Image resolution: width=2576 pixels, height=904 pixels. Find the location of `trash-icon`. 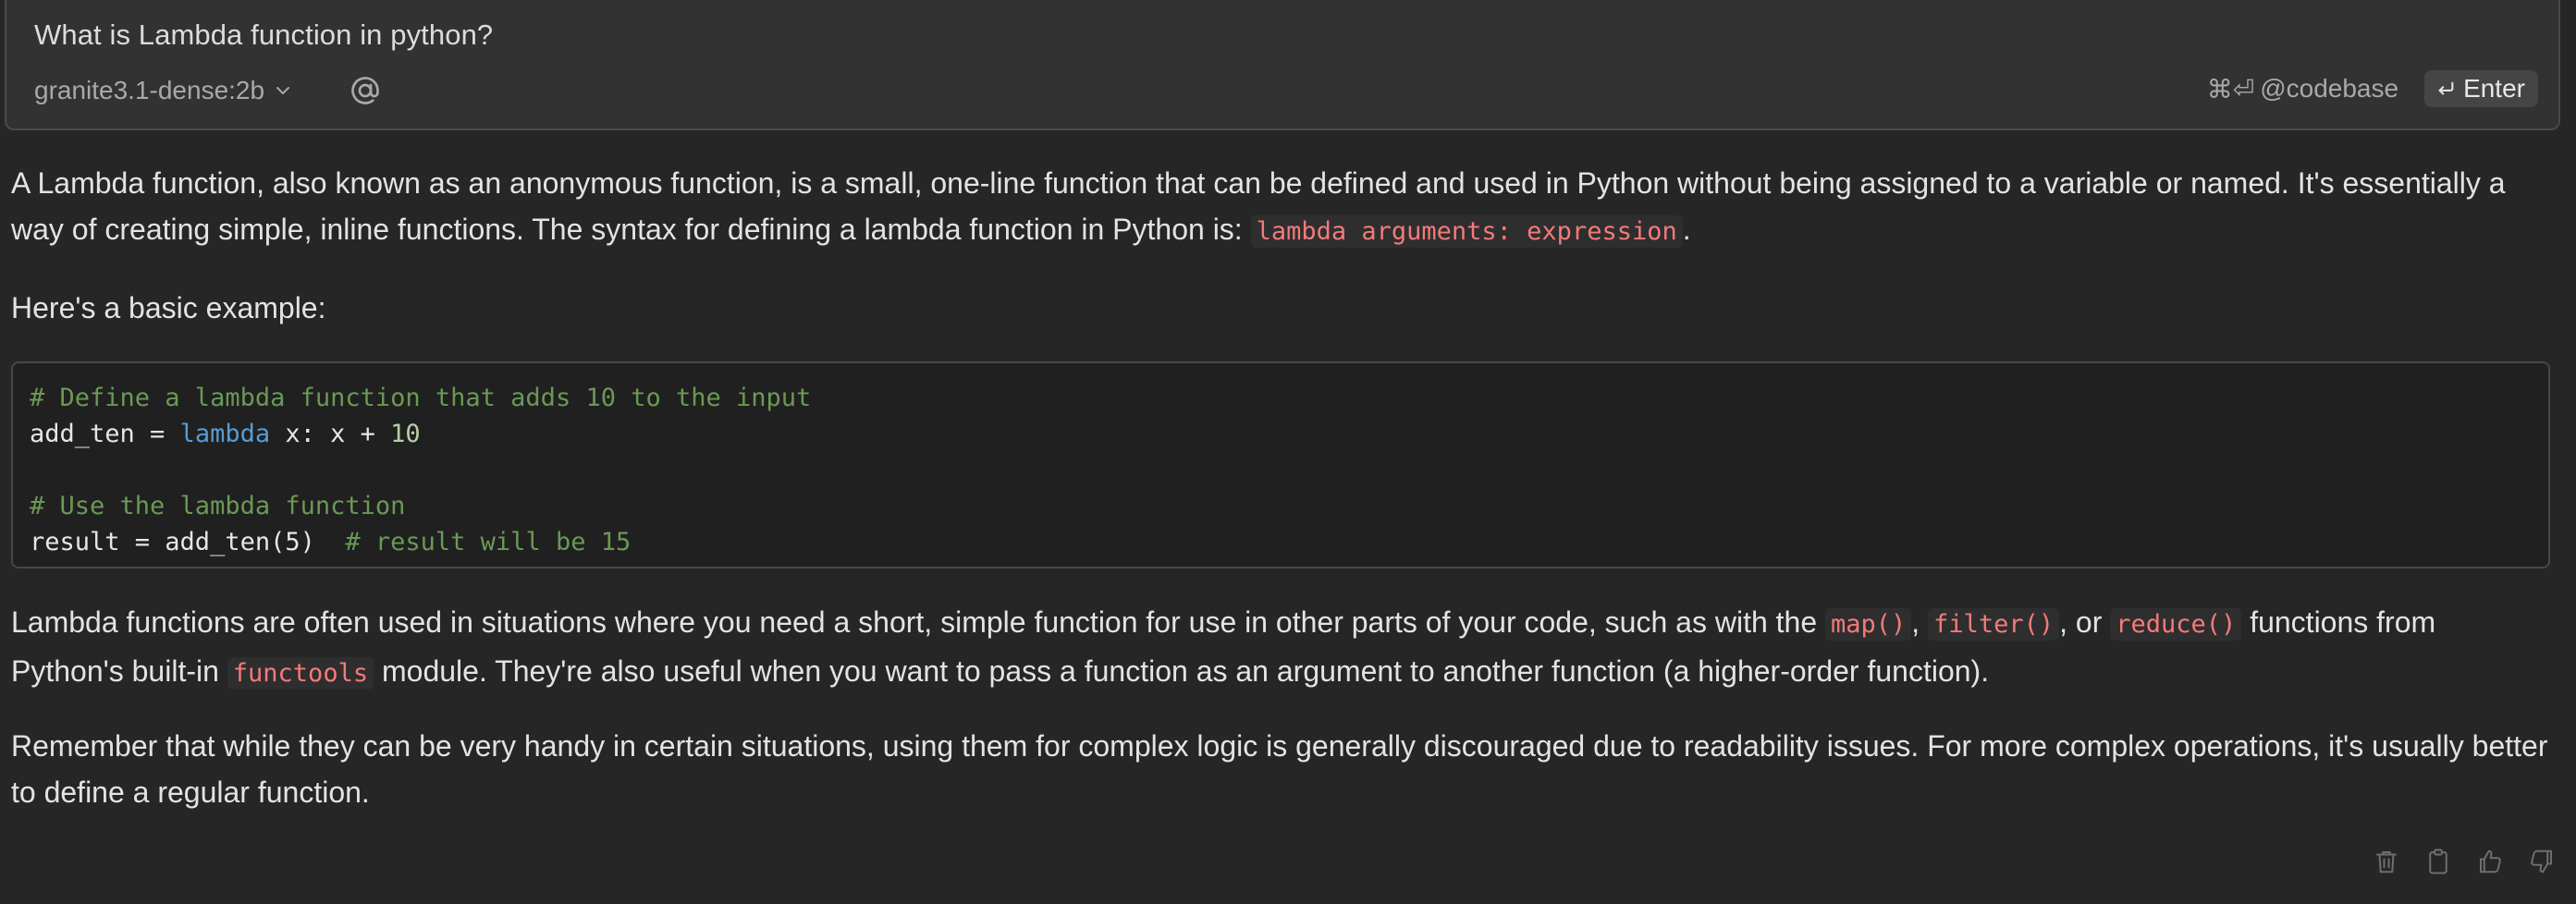

trash-icon is located at coordinates (2386, 861).